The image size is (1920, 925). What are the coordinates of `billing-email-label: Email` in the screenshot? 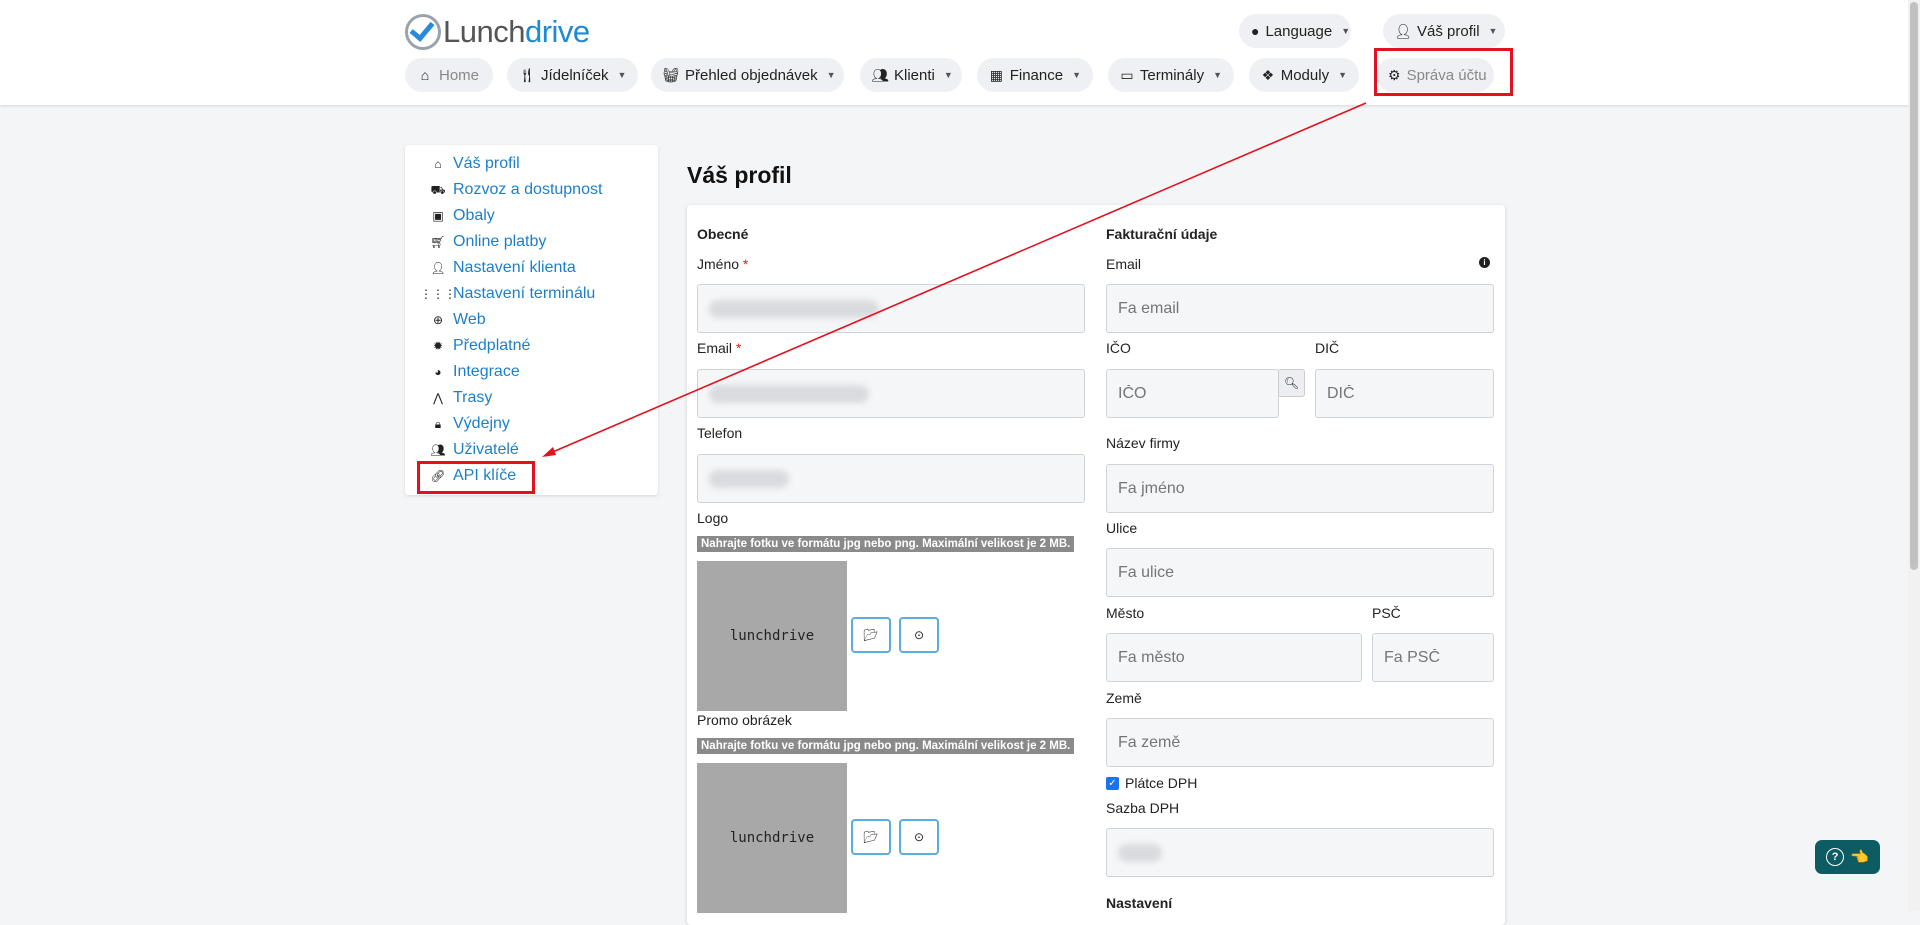 It's located at (1124, 264).